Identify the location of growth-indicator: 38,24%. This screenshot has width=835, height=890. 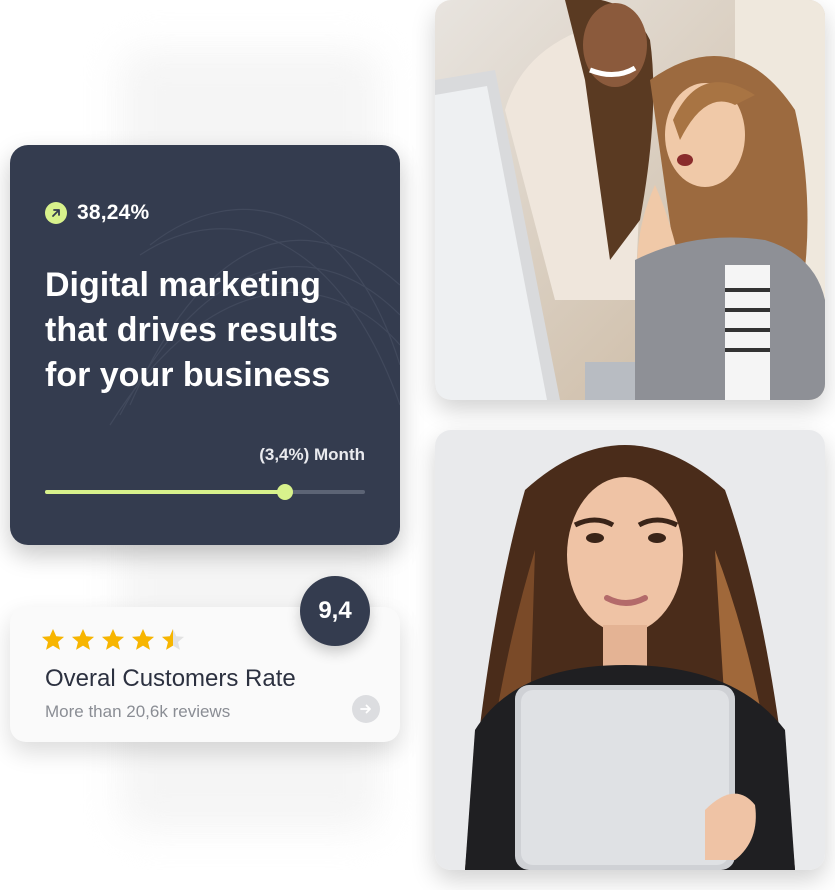
(97, 213).